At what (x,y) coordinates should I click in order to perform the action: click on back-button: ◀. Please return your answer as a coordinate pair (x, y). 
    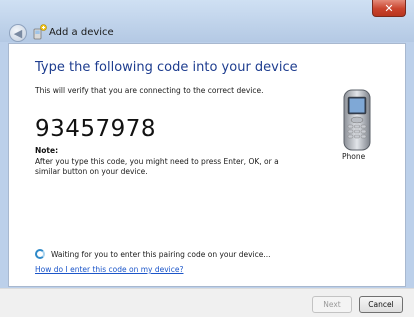
    Looking at the image, I should click on (18, 33).